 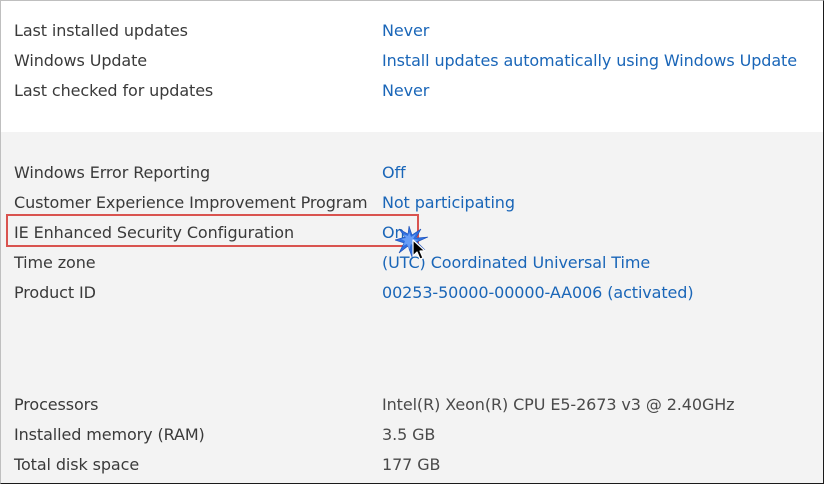 I want to click on total-disk-space-value: 177 GB, so click(x=411, y=464).